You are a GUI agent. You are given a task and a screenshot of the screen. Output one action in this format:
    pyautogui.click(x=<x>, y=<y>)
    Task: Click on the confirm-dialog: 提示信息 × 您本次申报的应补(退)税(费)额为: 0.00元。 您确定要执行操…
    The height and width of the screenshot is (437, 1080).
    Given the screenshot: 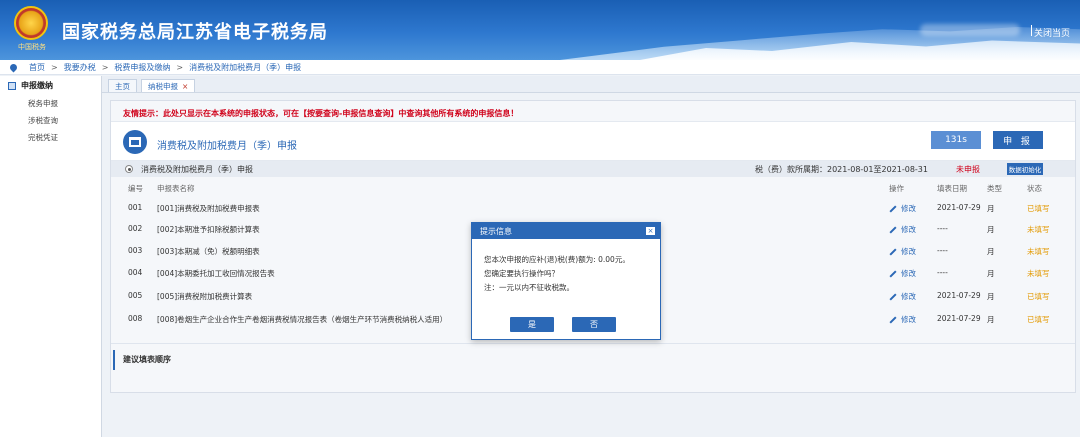 What is the action you would take?
    pyautogui.click(x=566, y=281)
    